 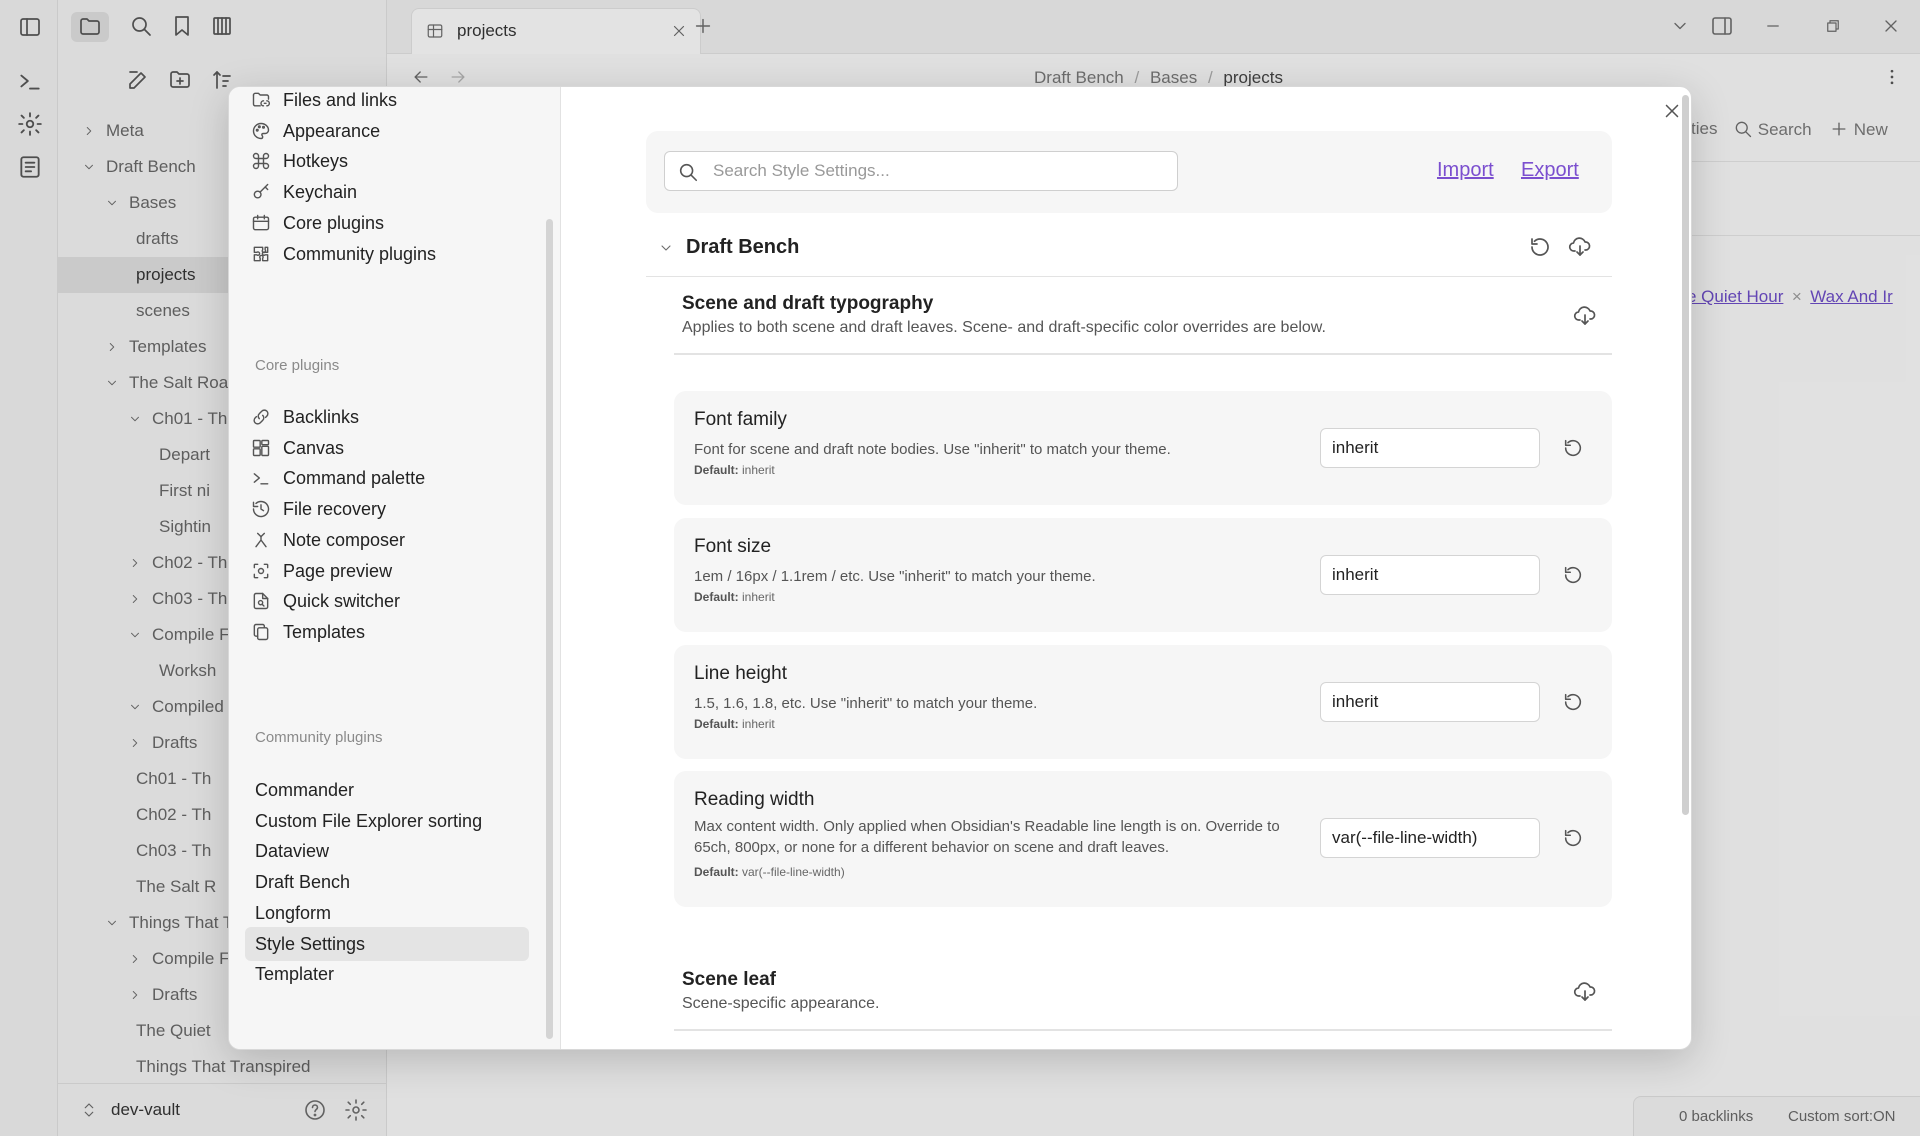 I want to click on calendar-box-icon, so click(x=261, y=223).